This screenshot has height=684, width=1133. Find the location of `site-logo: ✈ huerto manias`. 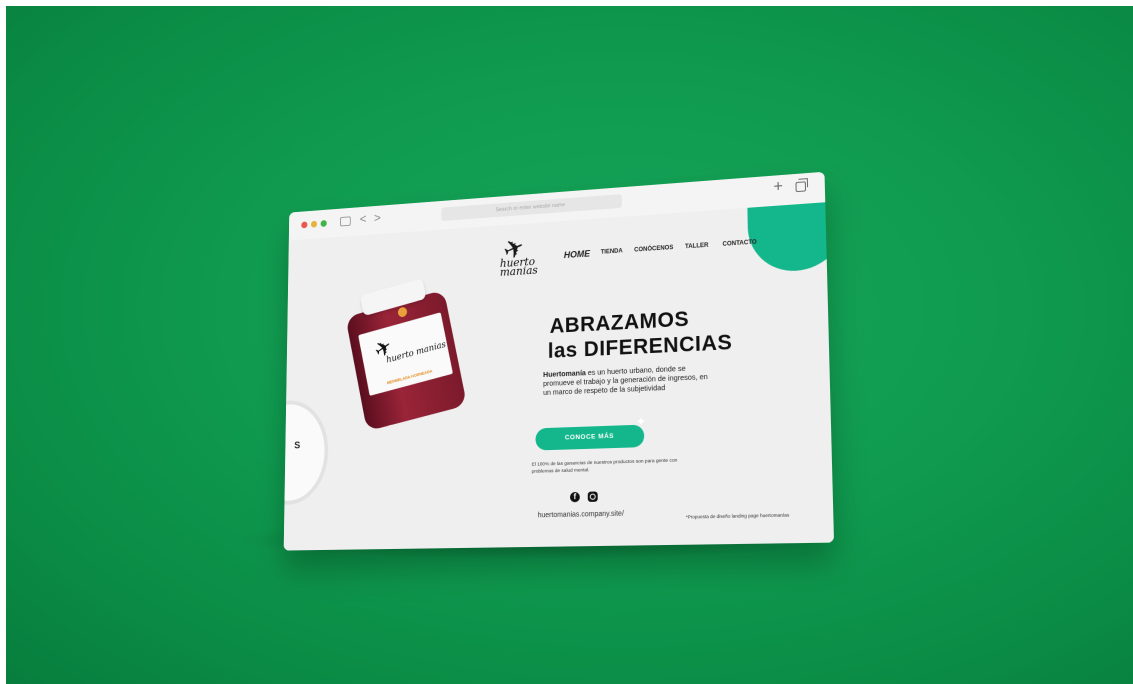

site-logo: ✈ huerto manias is located at coordinates (525, 257).